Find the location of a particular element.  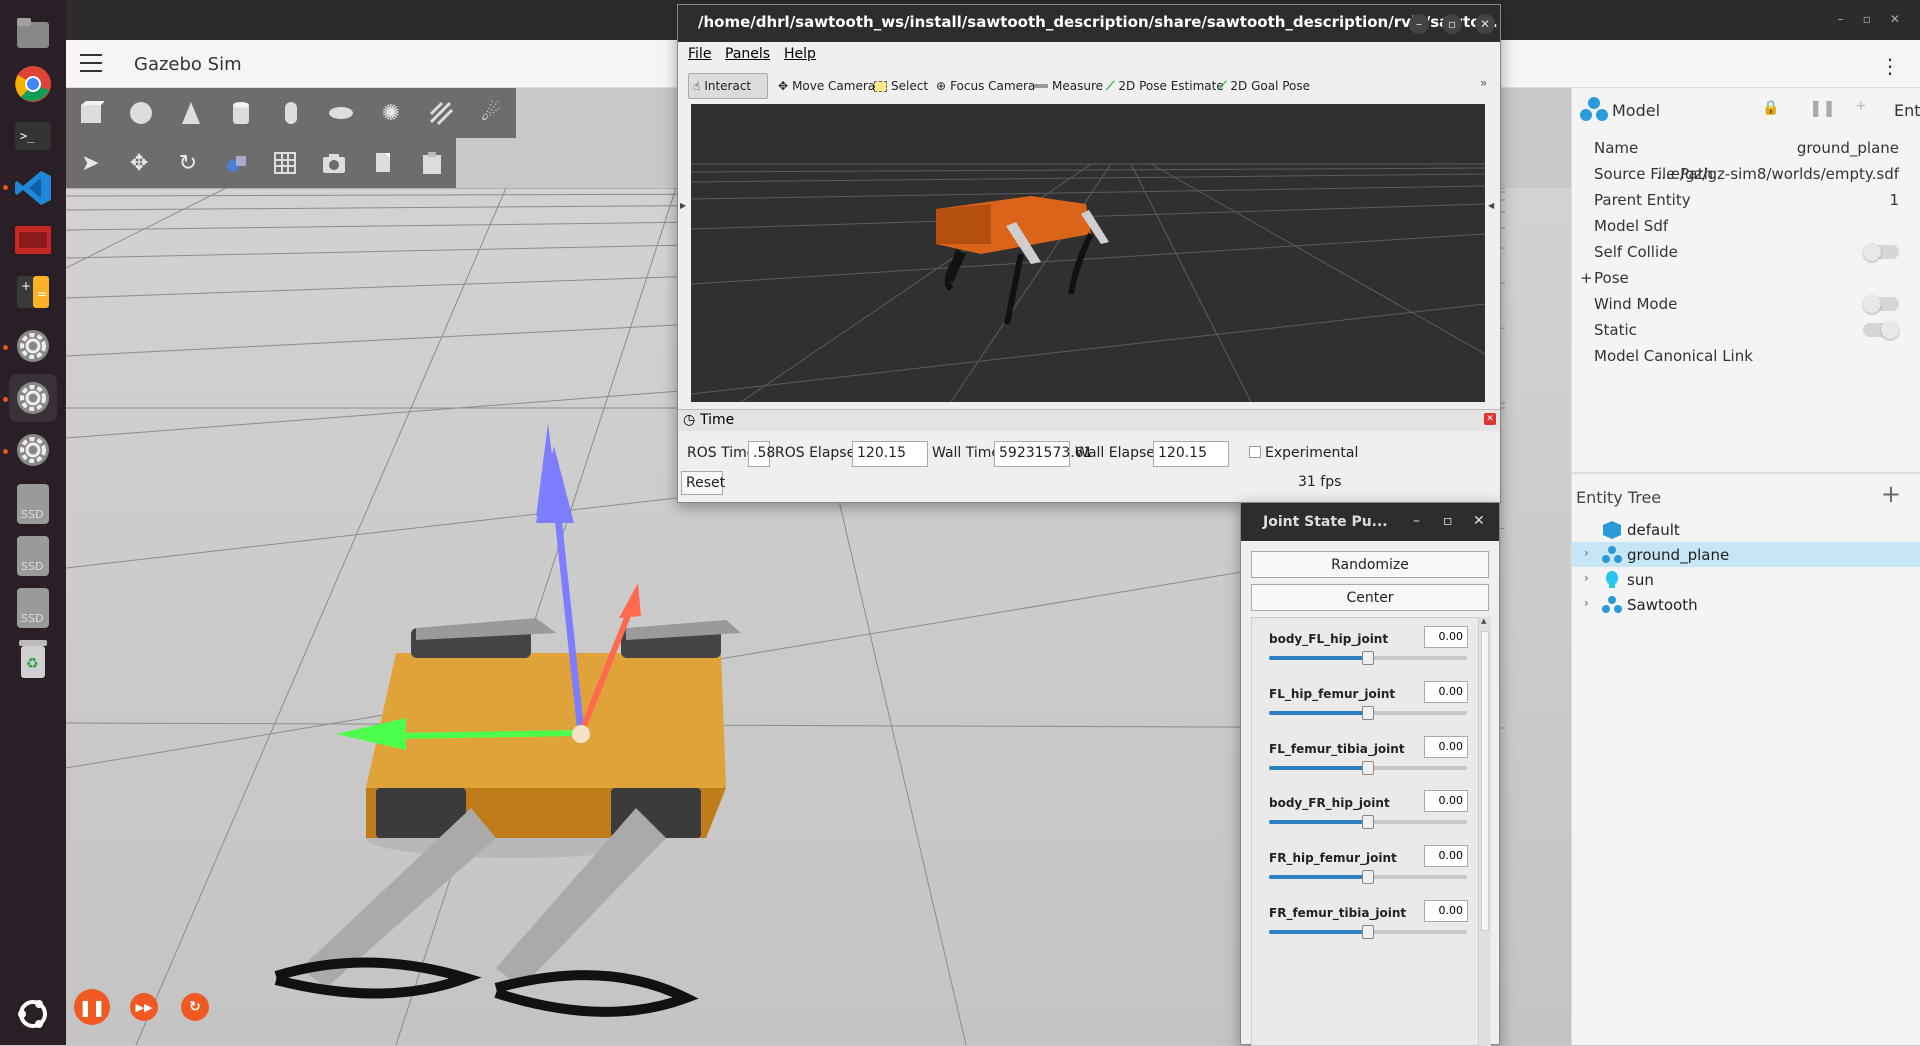

translate-icon: ✥ is located at coordinates (139, 163).